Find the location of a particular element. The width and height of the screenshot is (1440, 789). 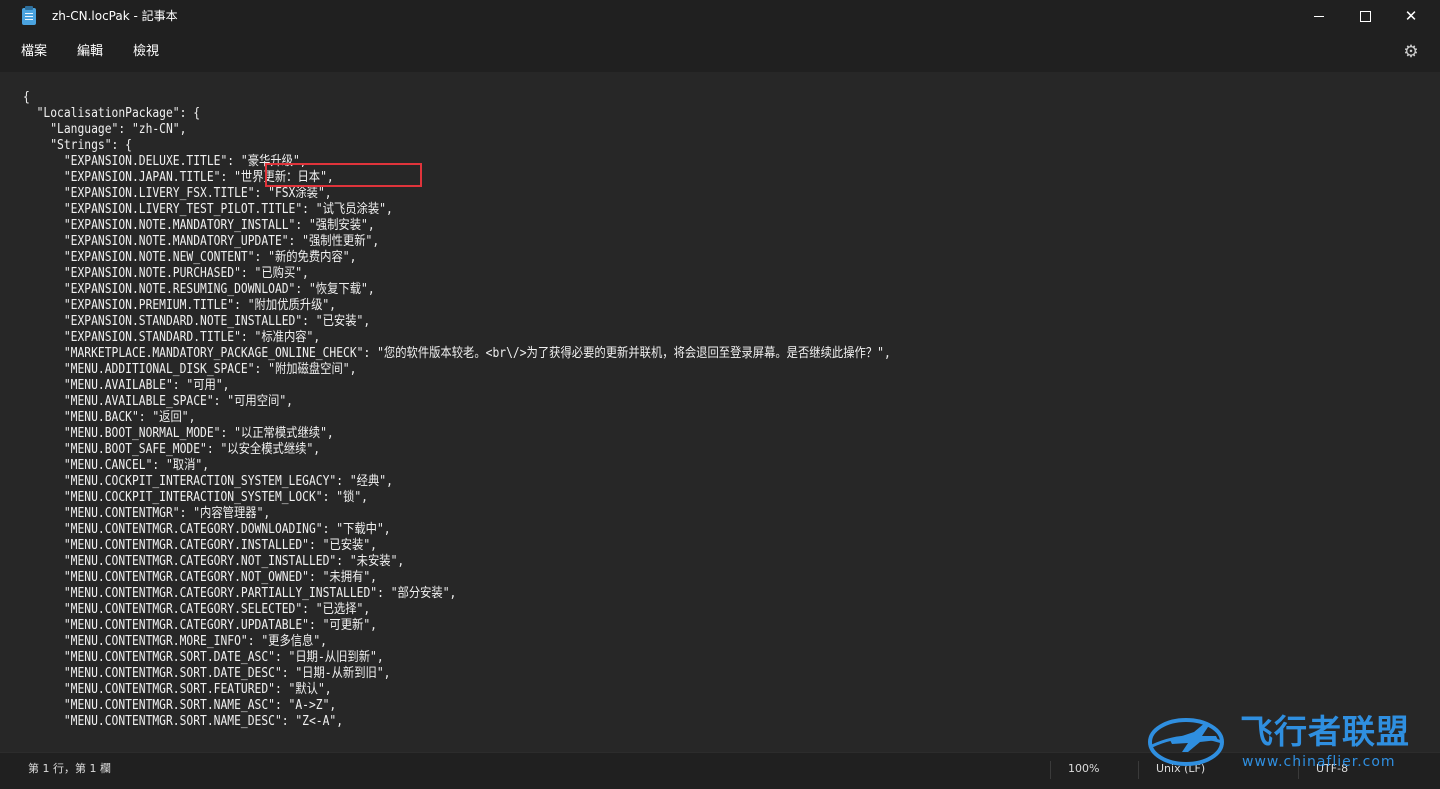

menu-file: 檔案 is located at coordinates (34, 52).